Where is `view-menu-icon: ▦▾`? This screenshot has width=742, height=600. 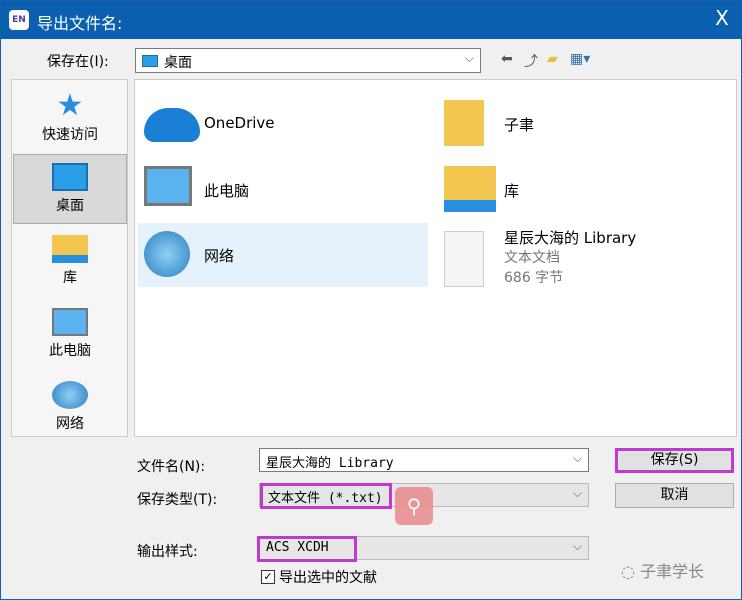 view-menu-icon: ▦▾ is located at coordinates (580, 59).